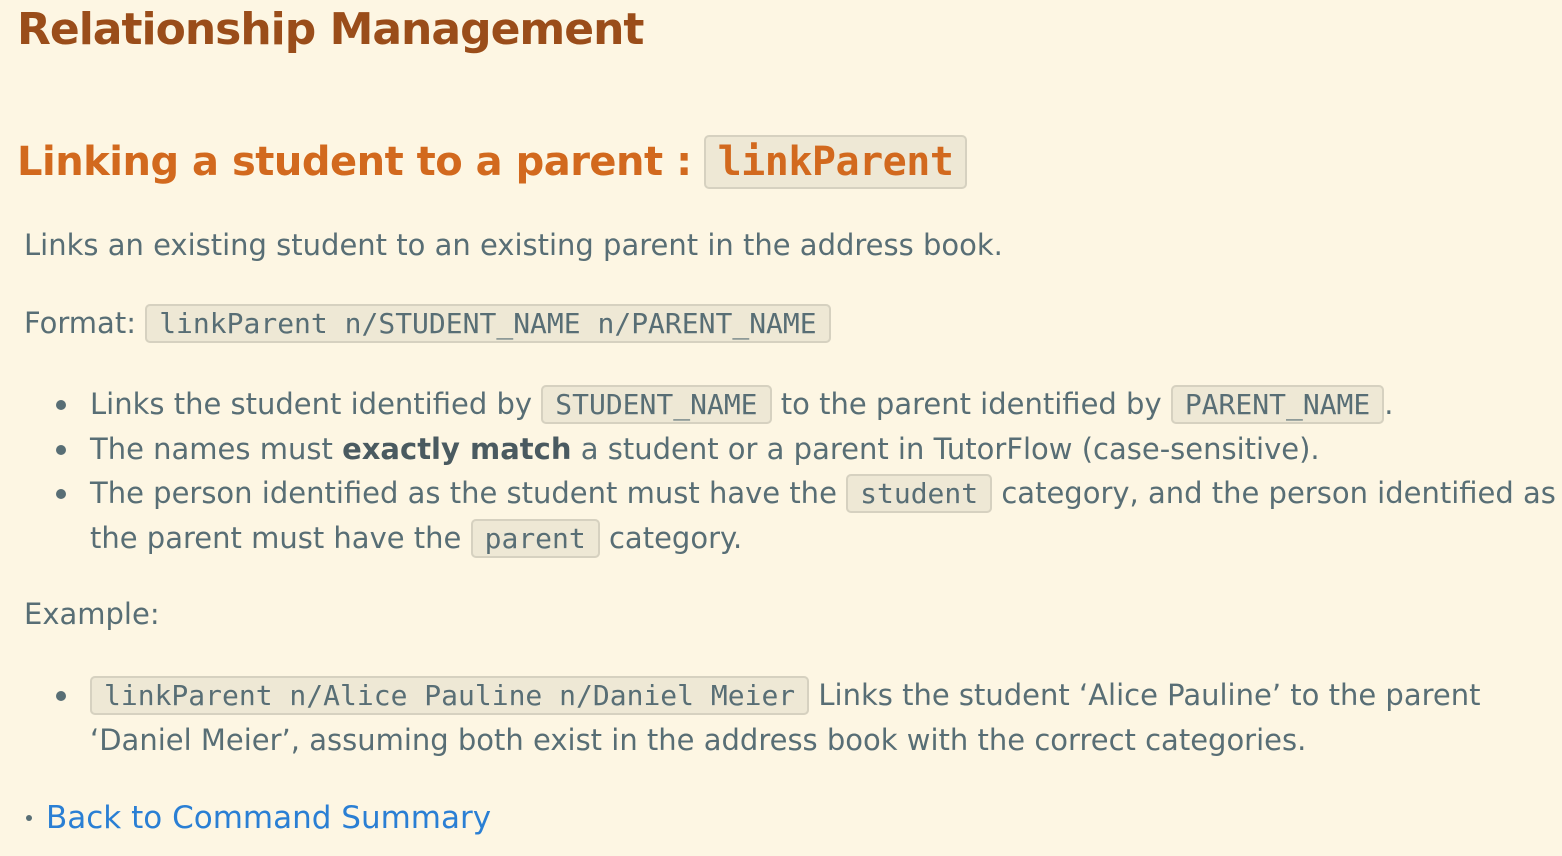 This screenshot has width=1562, height=856. Describe the element at coordinates (1277, 404) in the screenshot. I see `inline-code-parent-name: PARENT_NAME` at that location.